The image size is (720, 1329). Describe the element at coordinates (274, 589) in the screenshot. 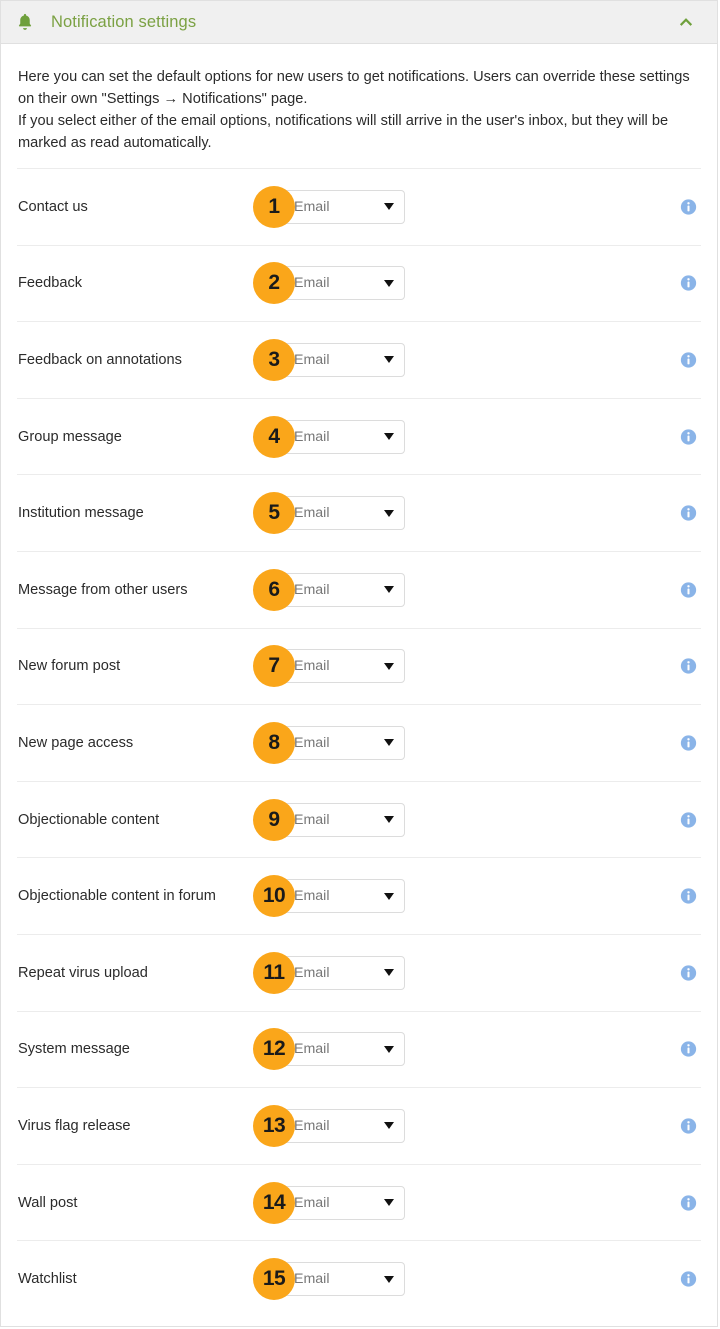

I see `step-badge: 6` at that location.